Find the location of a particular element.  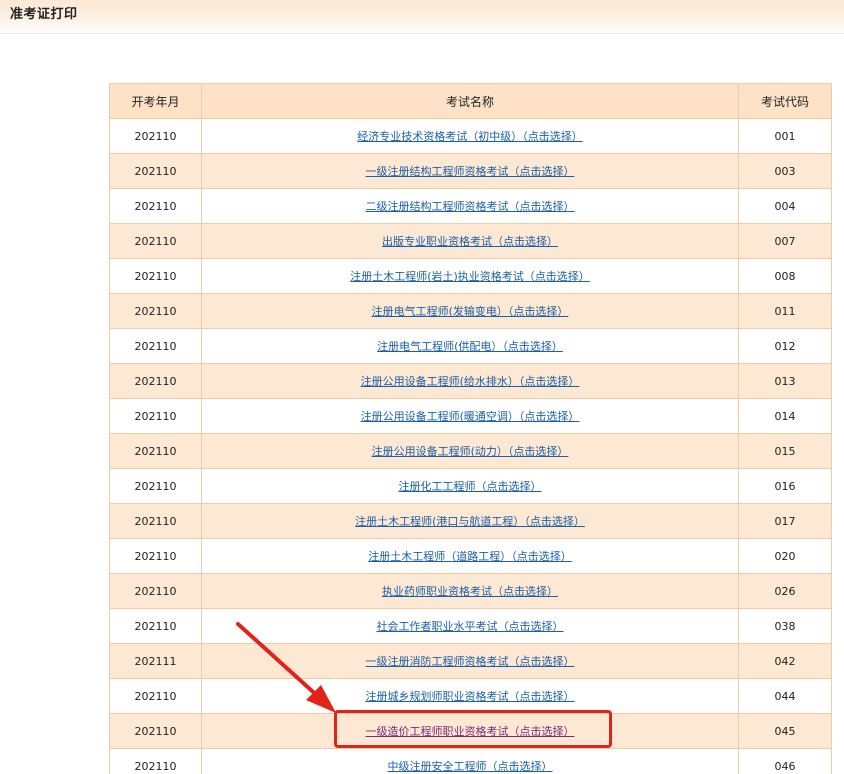

exam-link: 注册土木工程师(港口与航道工程）（点击选择） is located at coordinates (470, 521).